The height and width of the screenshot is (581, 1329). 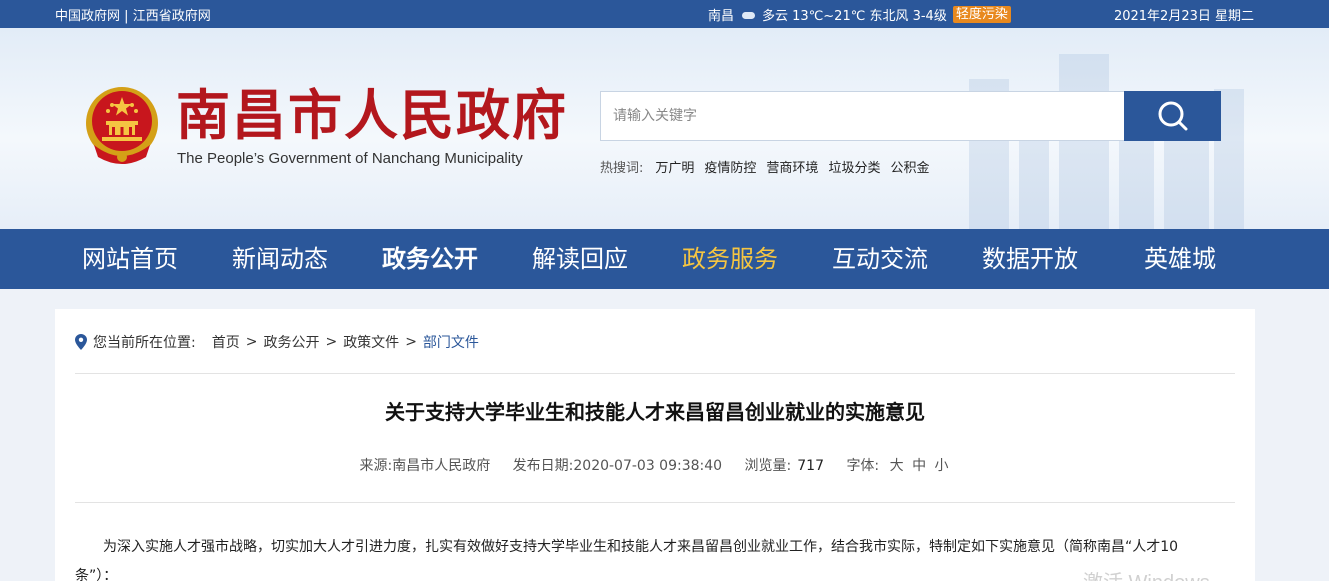 I want to click on nav-item-interaction: 互动交流, so click(x=880, y=259).